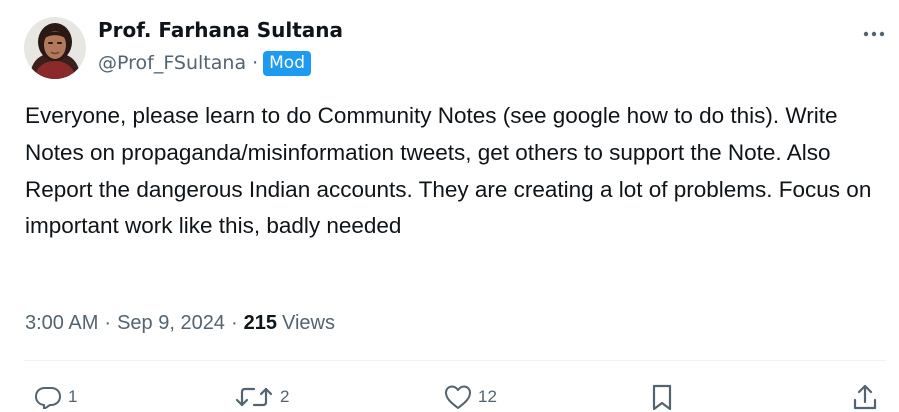 The height and width of the screenshot is (412, 899). I want to click on reply-count: 1, so click(73, 396).